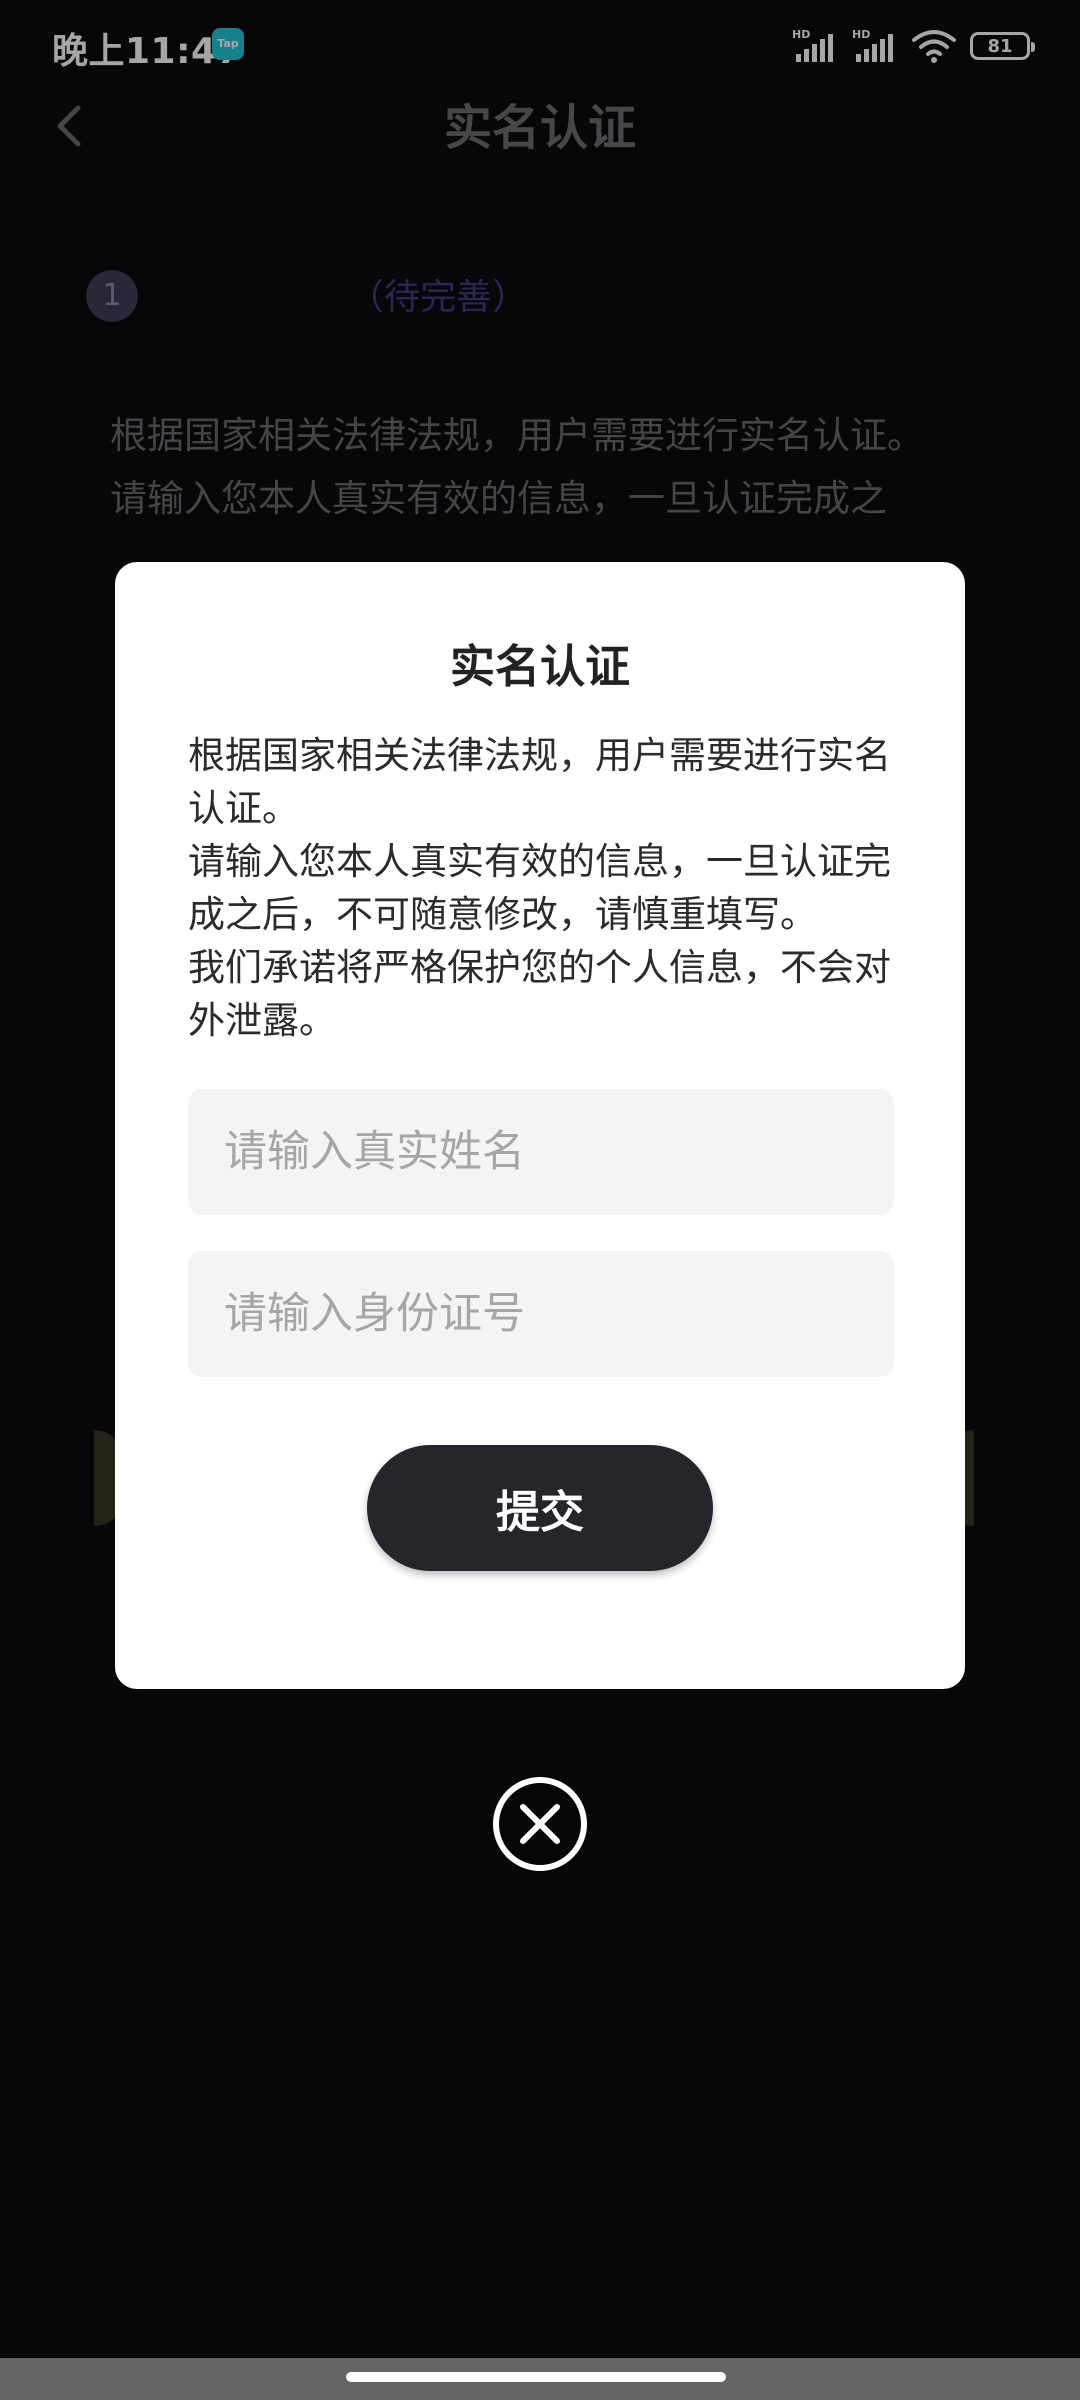  I want to click on description-paragraph: 请输入您本人真实有效的信息，一旦认证完成之后，不可随意修改，请慎重填写。, so click(539, 888).